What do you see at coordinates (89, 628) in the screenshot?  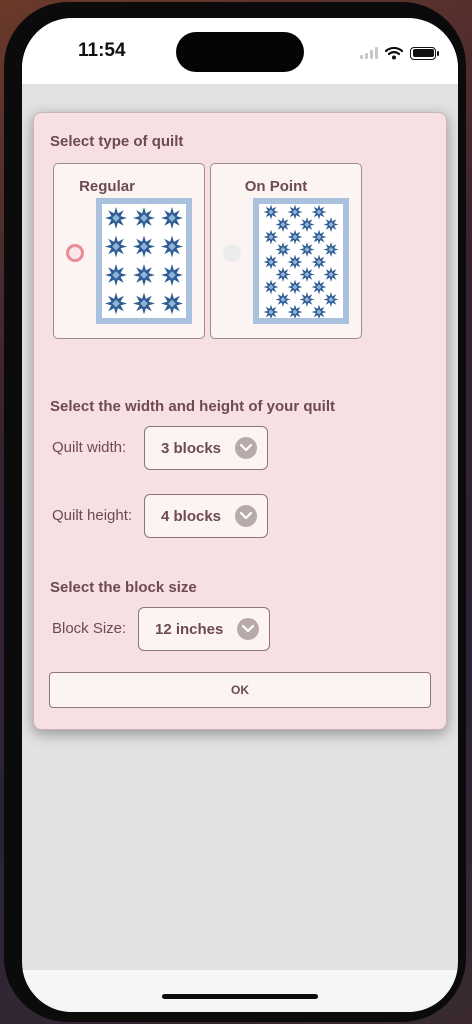 I see `block-size-label: Block Size:` at bounding box center [89, 628].